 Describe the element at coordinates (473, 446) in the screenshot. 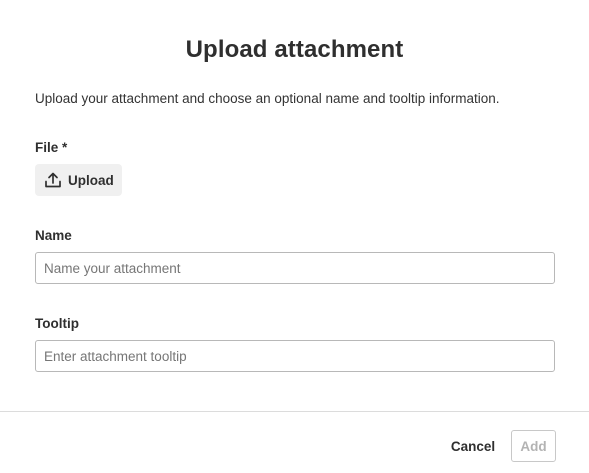

I see `cancel-button: Cancel` at that location.